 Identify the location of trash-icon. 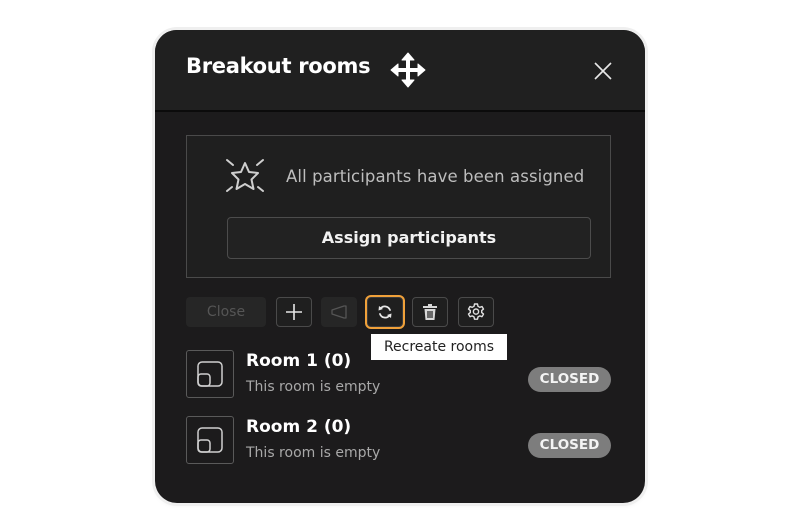
(430, 312).